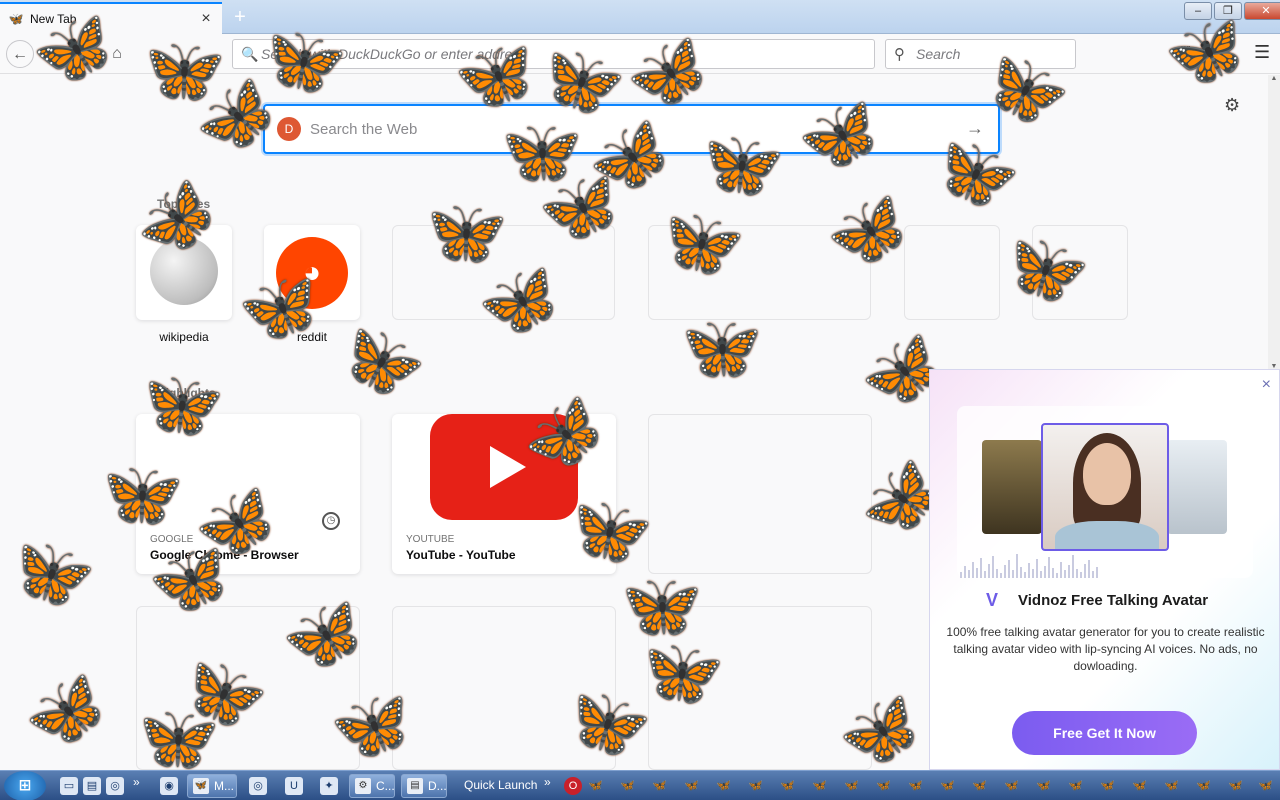 The width and height of the screenshot is (1280, 800). What do you see at coordinates (364, 129) in the screenshot?
I see `web-search-placeholder: Search the Web` at bounding box center [364, 129].